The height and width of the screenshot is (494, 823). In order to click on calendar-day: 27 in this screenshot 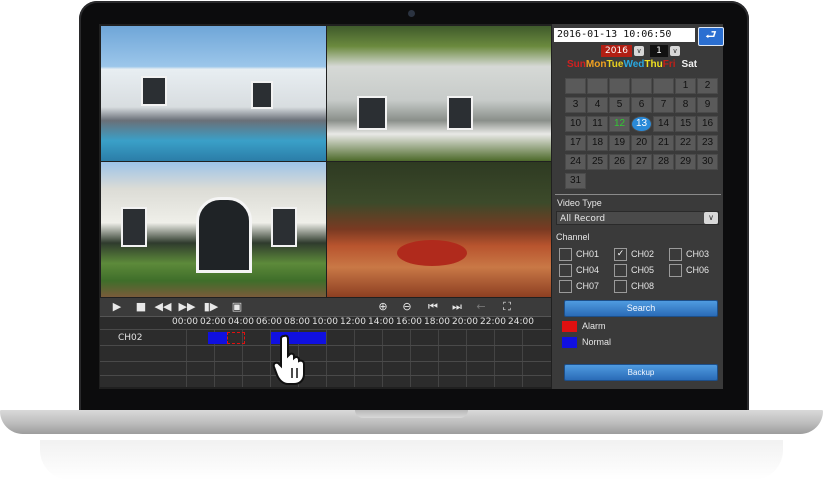, I will do `click(641, 162)`.